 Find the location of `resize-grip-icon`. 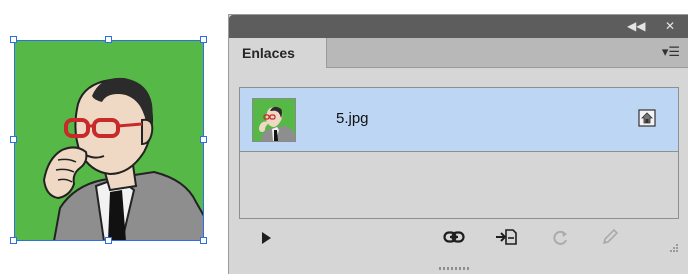

resize-grip-icon is located at coordinates (673, 249).